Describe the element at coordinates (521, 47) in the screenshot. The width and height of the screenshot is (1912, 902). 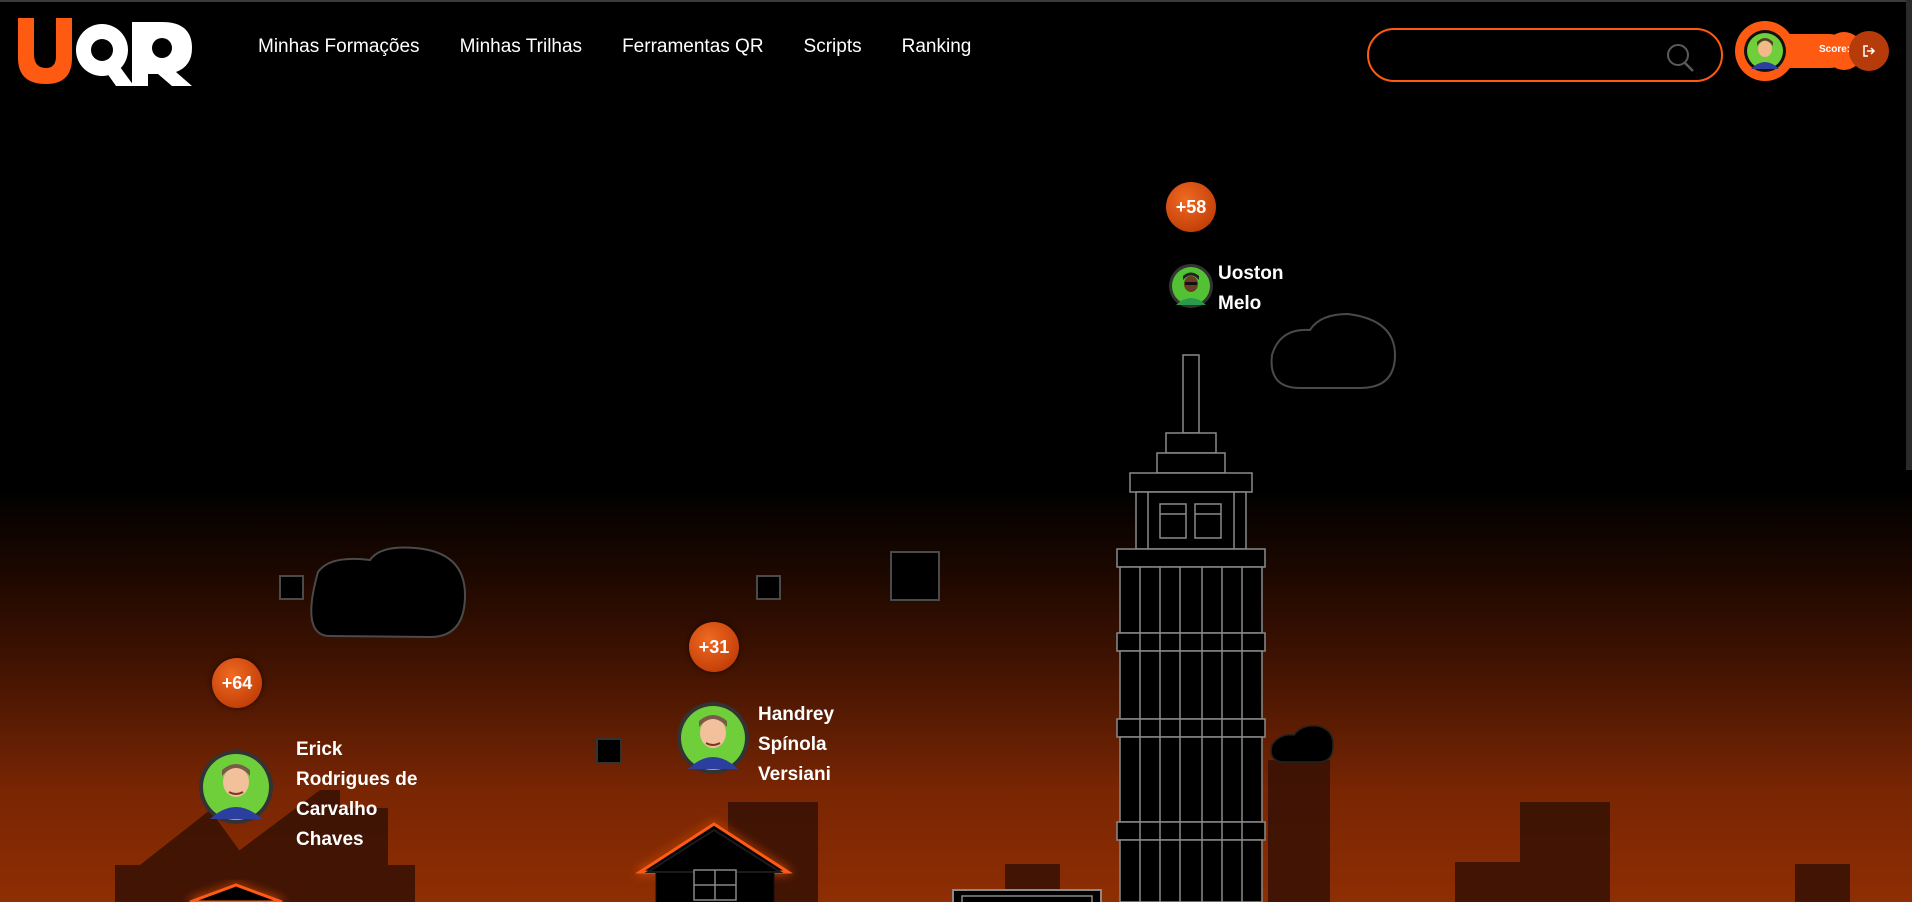
I see `nav-minhas-trilhas: Minhas Trilhas` at that location.